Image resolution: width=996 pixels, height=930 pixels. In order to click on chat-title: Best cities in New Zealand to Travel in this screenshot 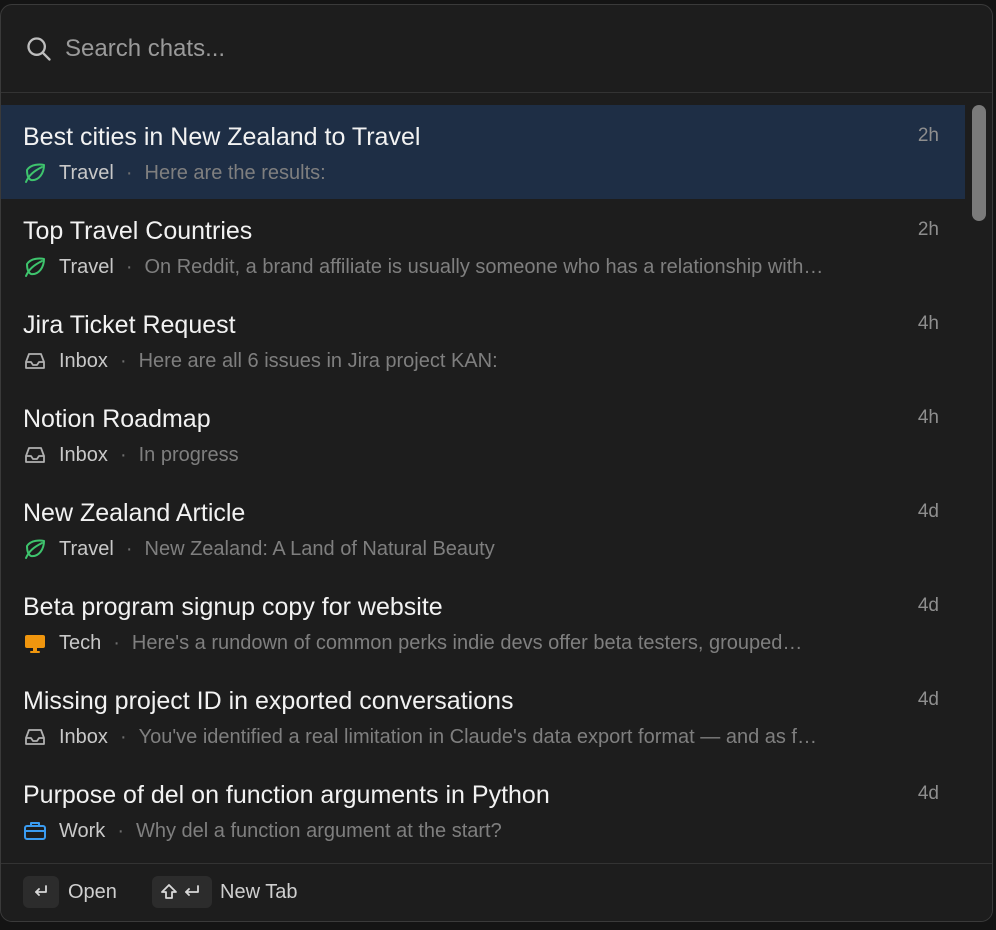, I will do `click(222, 137)`.